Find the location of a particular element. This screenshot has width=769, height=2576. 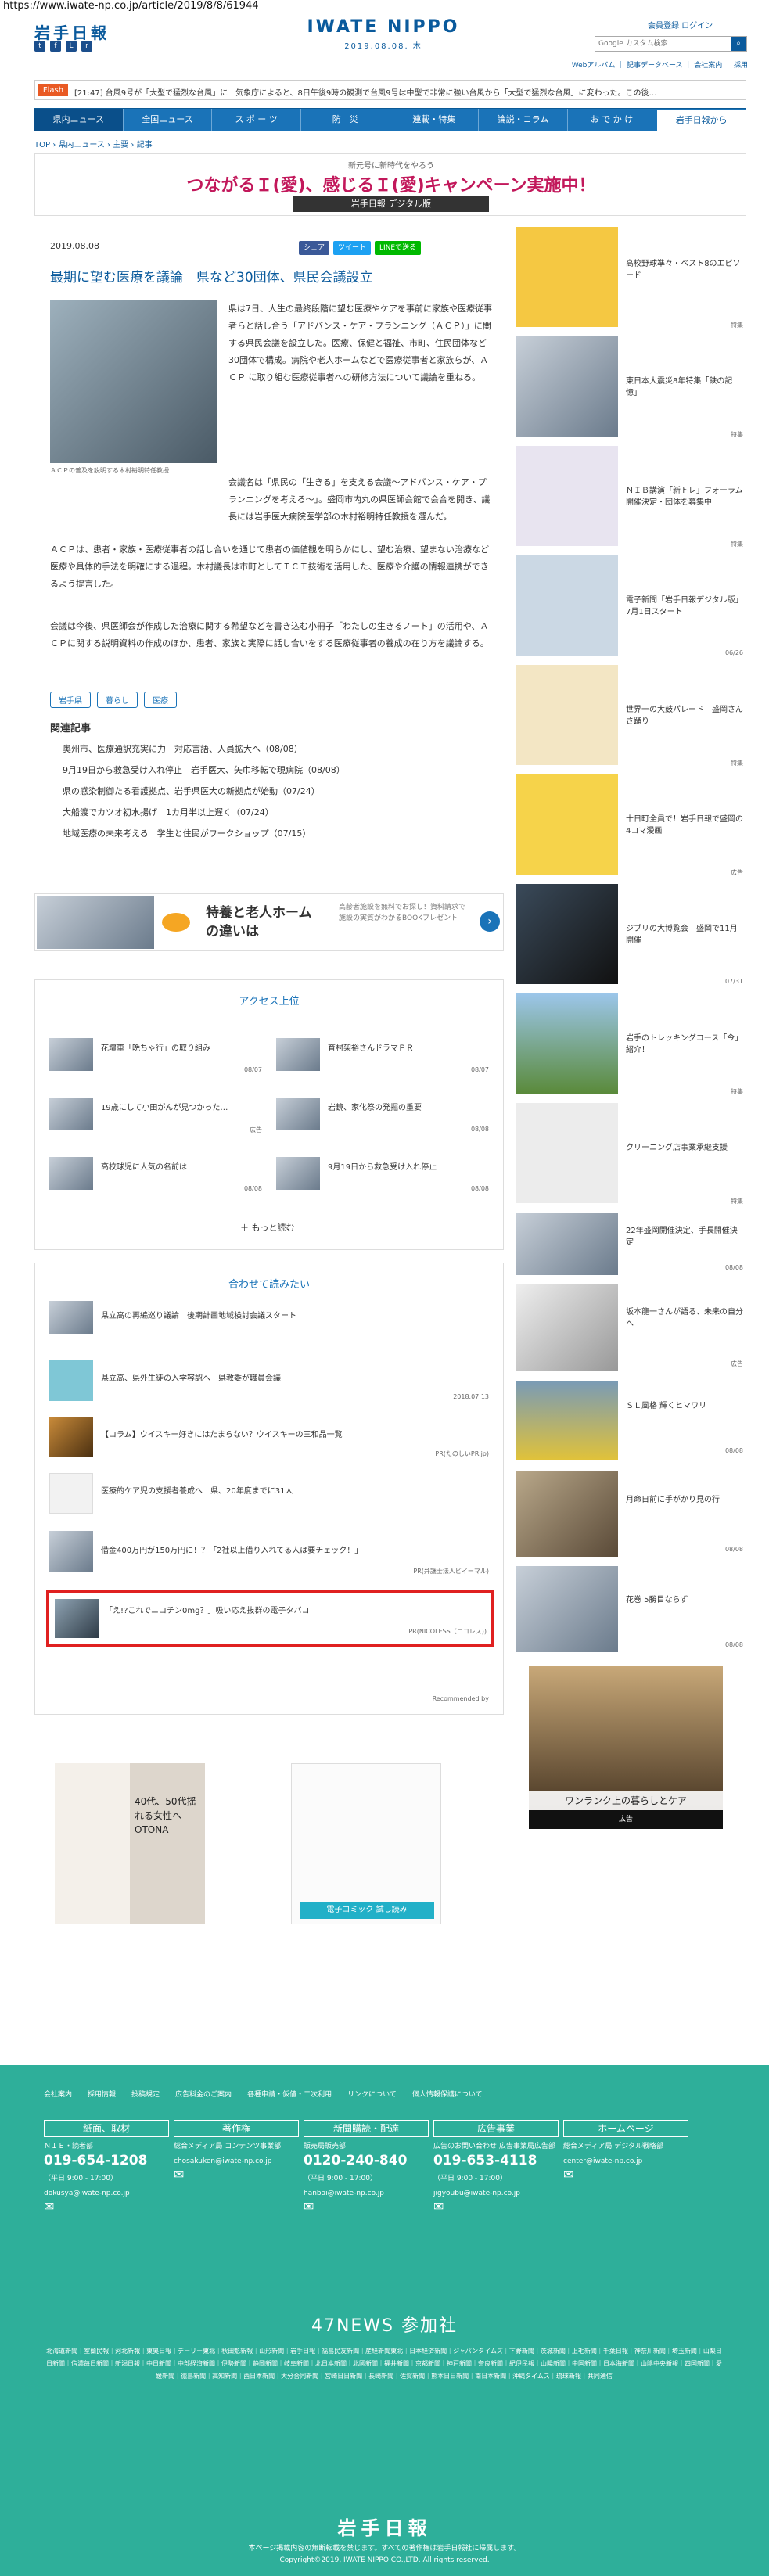

footer-email: center@iwate-np.co.jp is located at coordinates (625, 2162).